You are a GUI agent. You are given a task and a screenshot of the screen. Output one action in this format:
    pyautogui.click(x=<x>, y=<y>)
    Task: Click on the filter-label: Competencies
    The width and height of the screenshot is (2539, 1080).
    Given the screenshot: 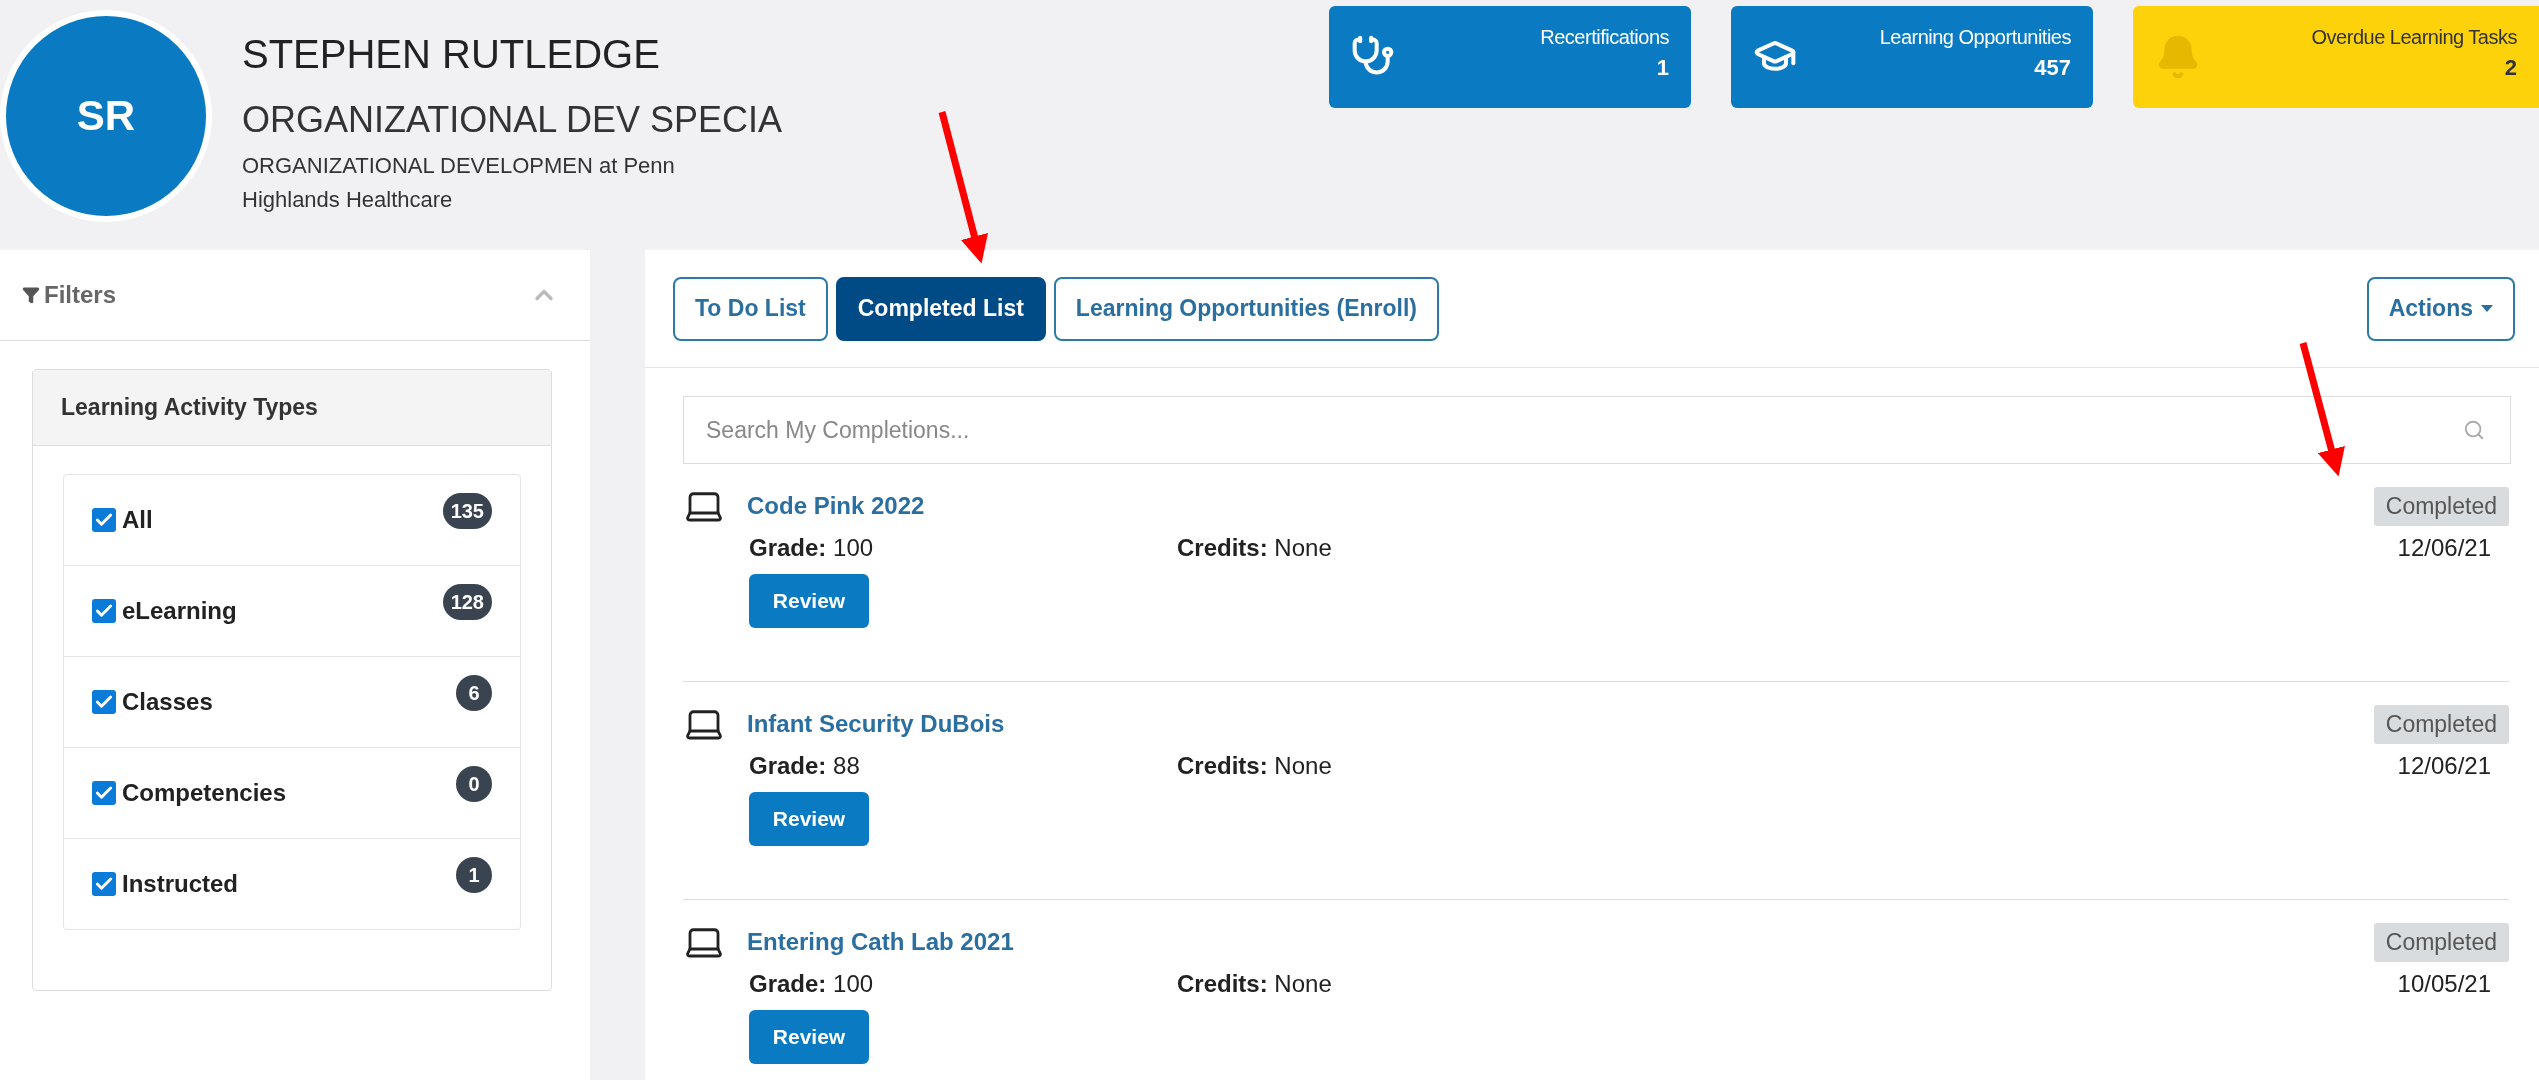 What is the action you would take?
    pyautogui.click(x=204, y=793)
    